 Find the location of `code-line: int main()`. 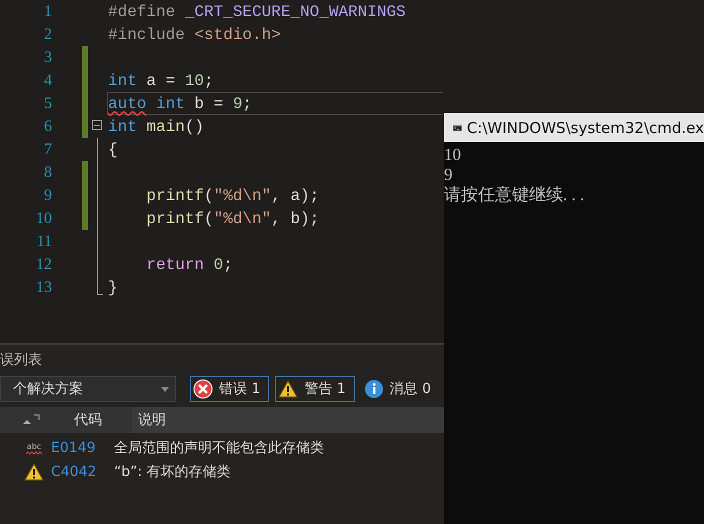

code-line: int main() is located at coordinates (156, 127).